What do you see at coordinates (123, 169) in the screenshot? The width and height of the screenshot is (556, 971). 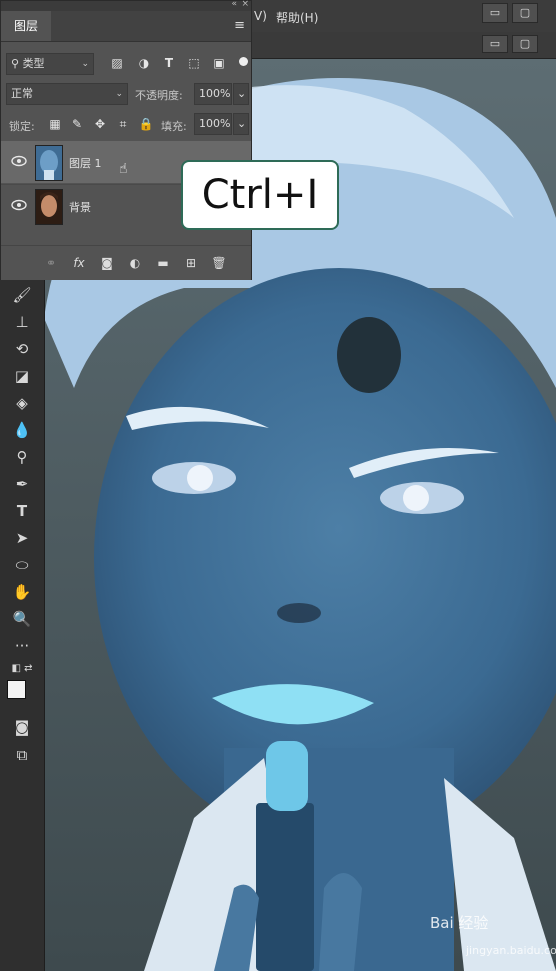 I see `hand-cursor-icon: ☝` at bounding box center [123, 169].